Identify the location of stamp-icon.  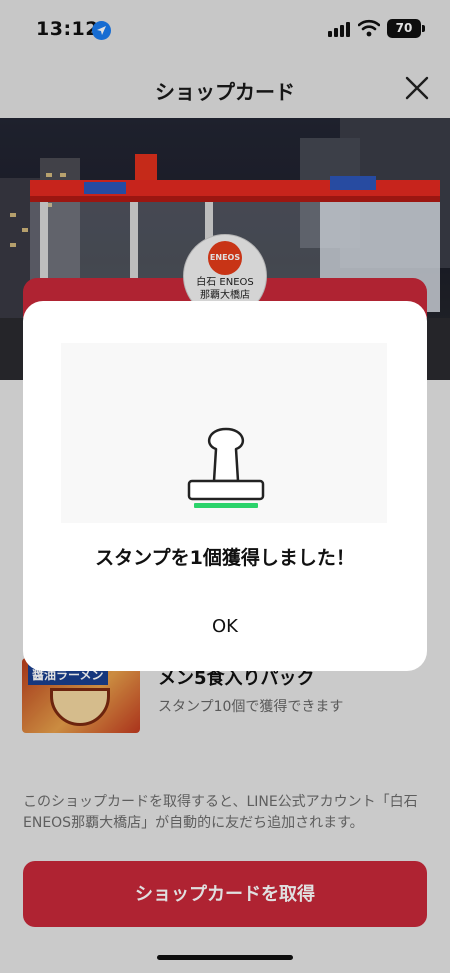
(226, 467).